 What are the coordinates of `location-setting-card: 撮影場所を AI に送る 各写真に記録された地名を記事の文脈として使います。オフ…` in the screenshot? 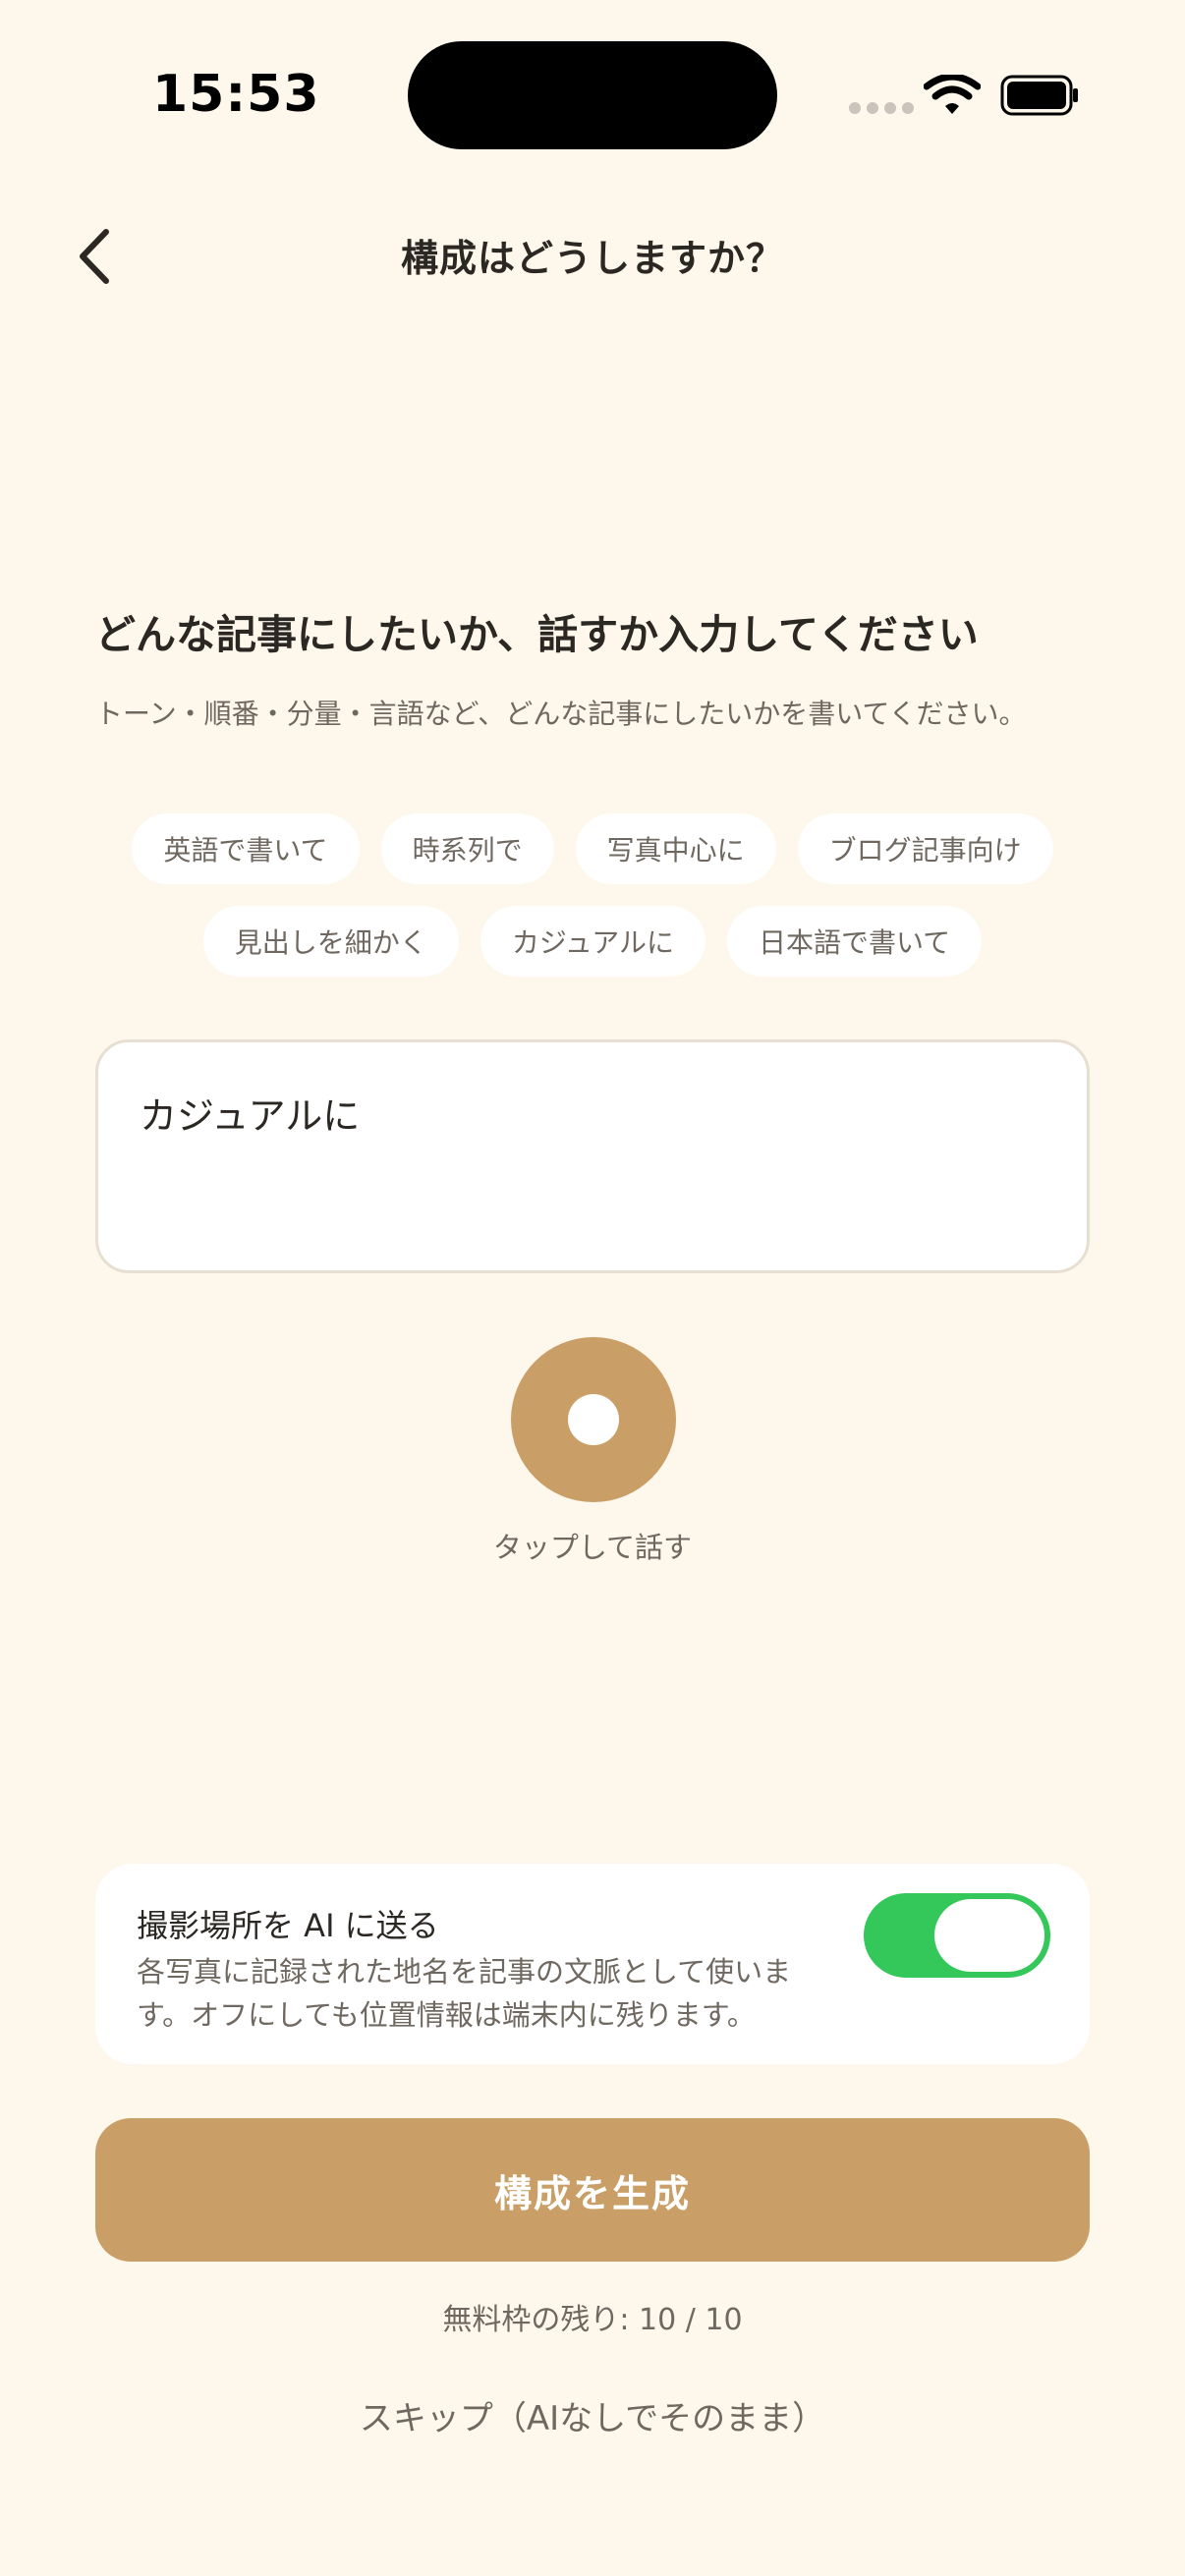 It's located at (592, 1964).